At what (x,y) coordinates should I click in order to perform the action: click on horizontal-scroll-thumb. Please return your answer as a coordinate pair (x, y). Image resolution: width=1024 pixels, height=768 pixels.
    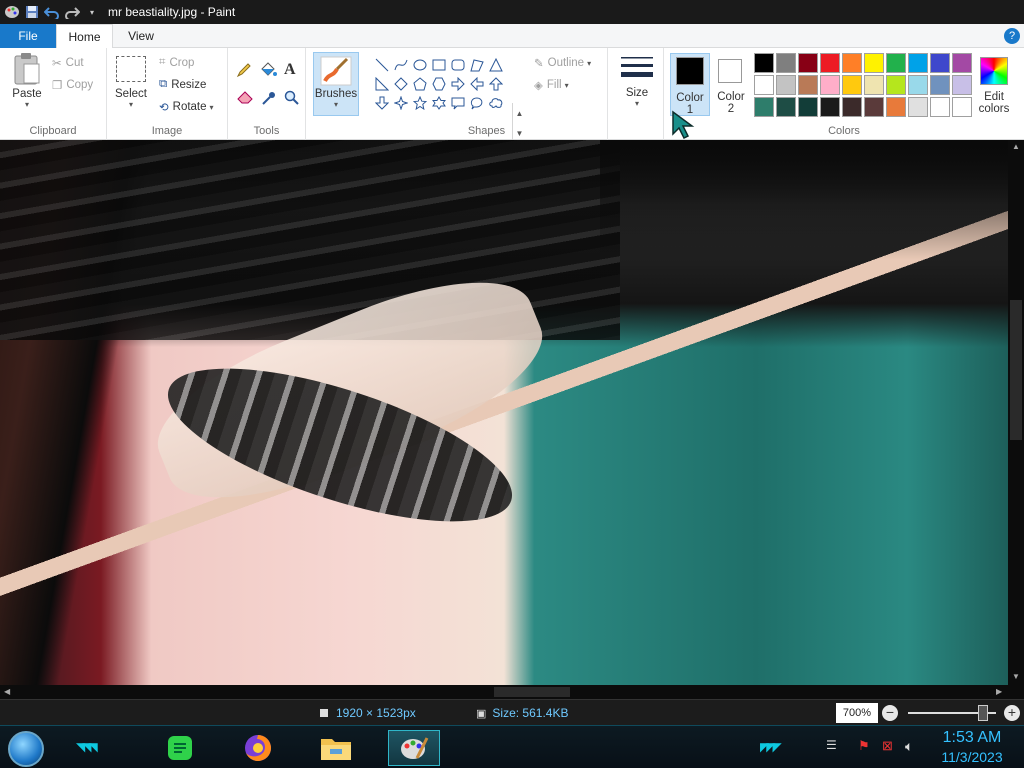
    Looking at the image, I should click on (532, 692).